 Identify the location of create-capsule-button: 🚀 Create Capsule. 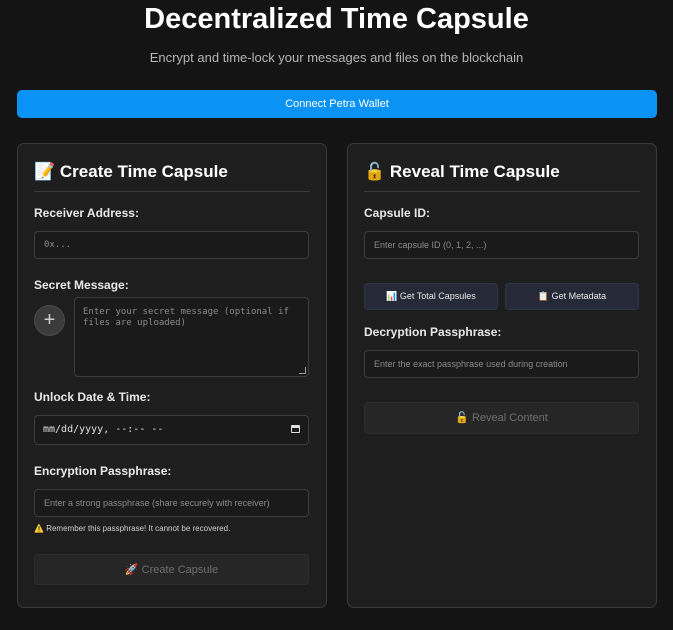
(171, 569).